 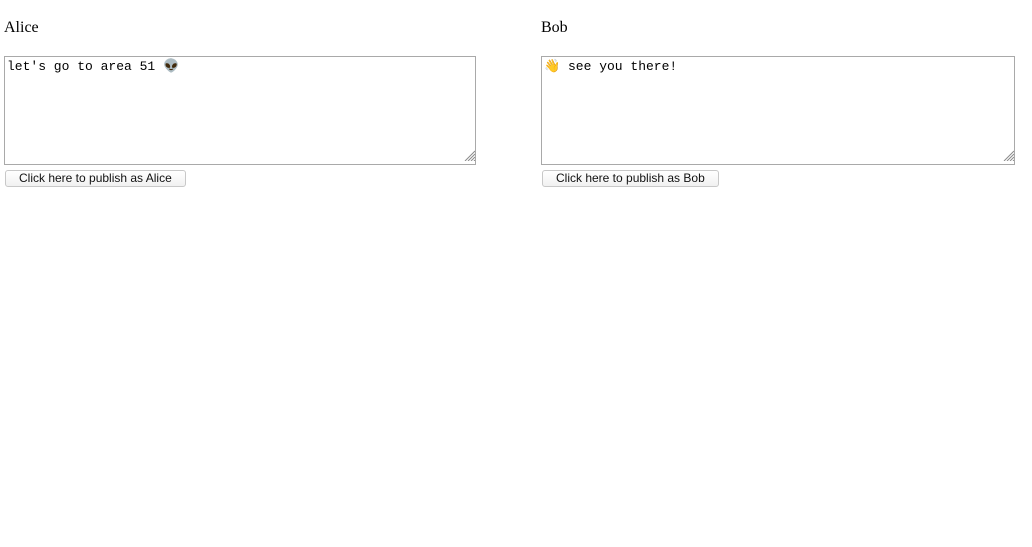 I want to click on alice-textarea: let's go to area 51 👽, so click(x=240, y=110).